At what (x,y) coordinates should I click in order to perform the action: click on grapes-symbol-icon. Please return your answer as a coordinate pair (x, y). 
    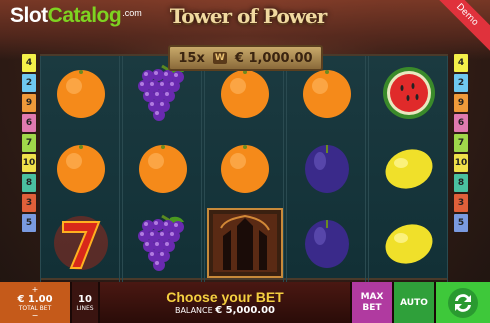
    Looking at the image, I should click on (163, 242).